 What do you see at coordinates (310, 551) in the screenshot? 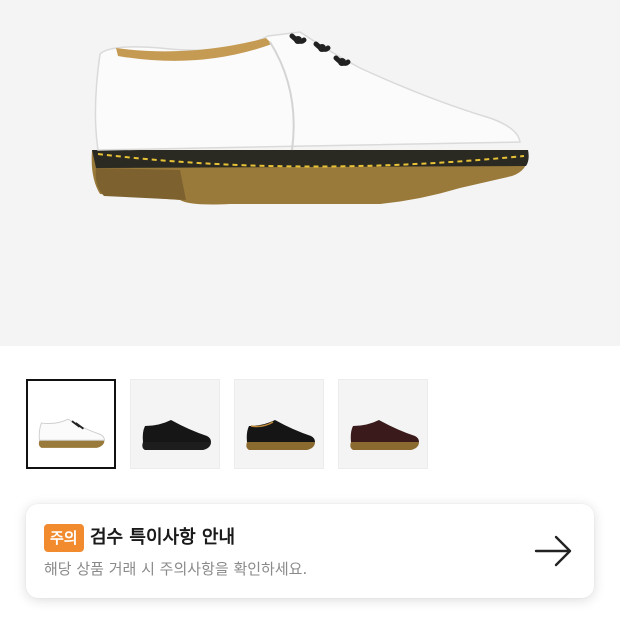
I see `inspection-notice-card: 주의 검수 특이사항 안내 해당 상품 거래 시 주의사항을 확인하세요.` at bounding box center [310, 551].